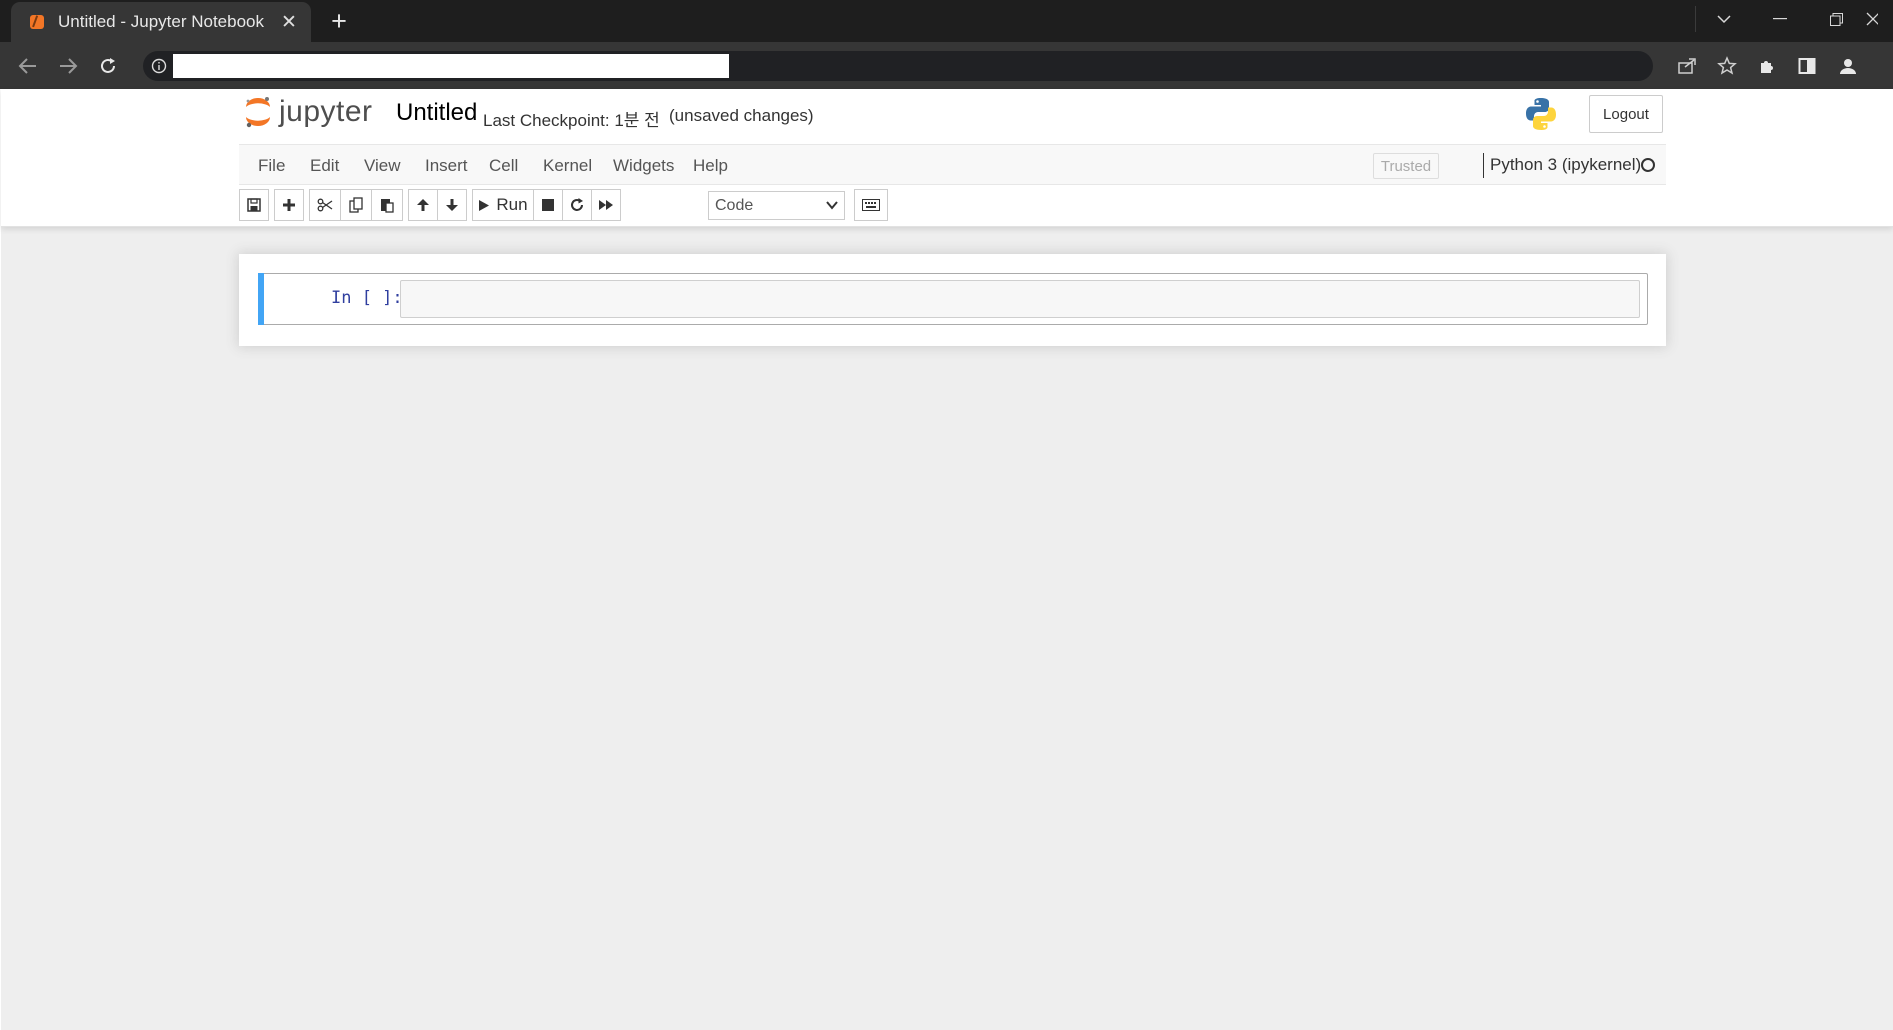 This screenshot has width=1893, height=1030. I want to click on copy-cell-button, so click(356, 205).